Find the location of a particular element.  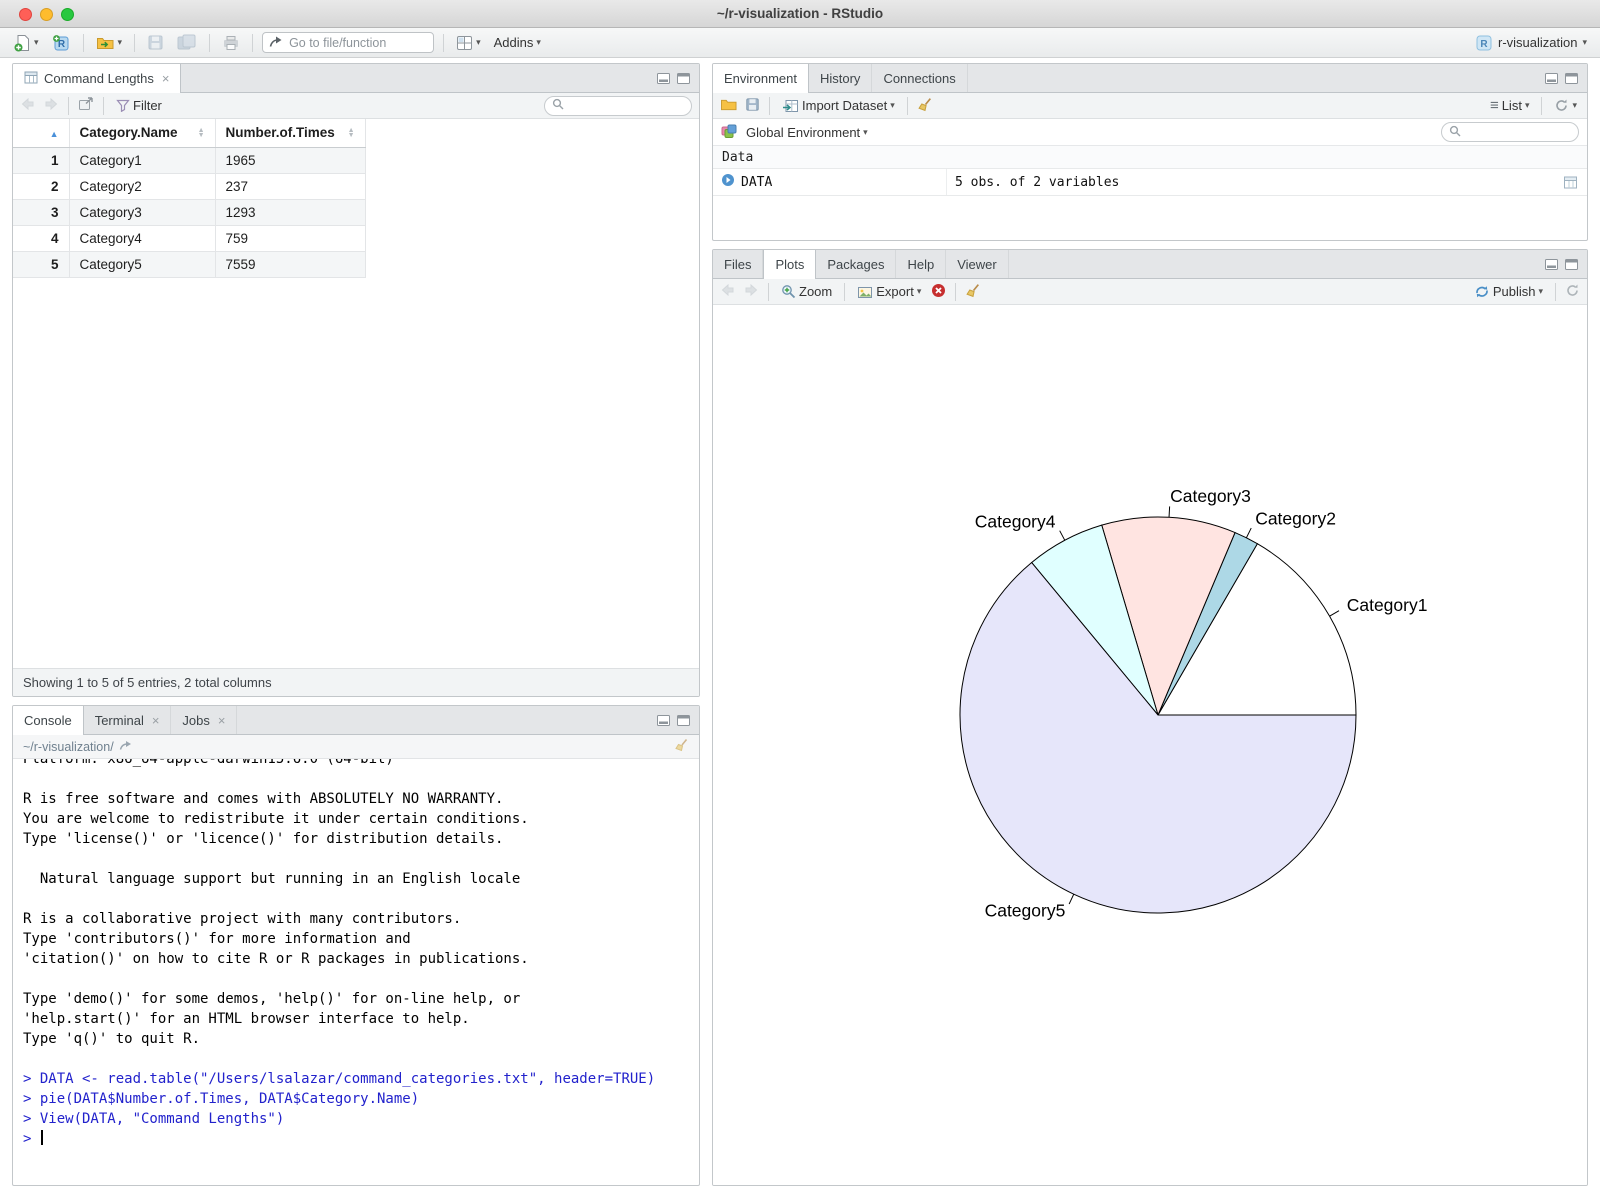

filter-button: Filter is located at coordinates (139, 105).